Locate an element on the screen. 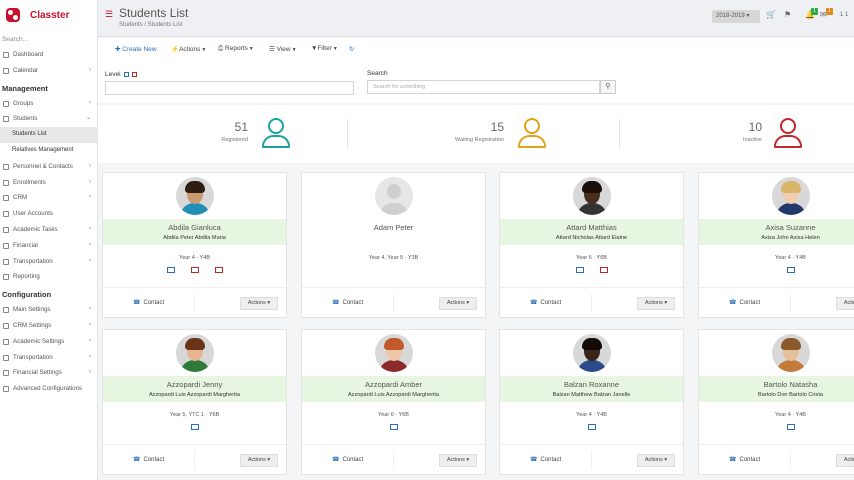  create-new-button: ✚ Create New is located at coordinates (136, 49).